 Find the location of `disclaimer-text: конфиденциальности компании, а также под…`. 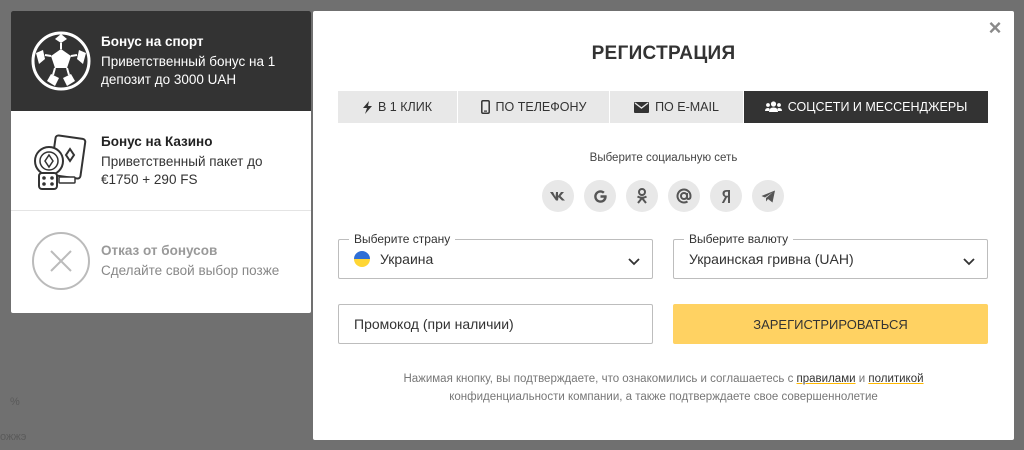

disclaimer-text: конфиденциальности компании, а также под… is located at coordinates (663, 397).